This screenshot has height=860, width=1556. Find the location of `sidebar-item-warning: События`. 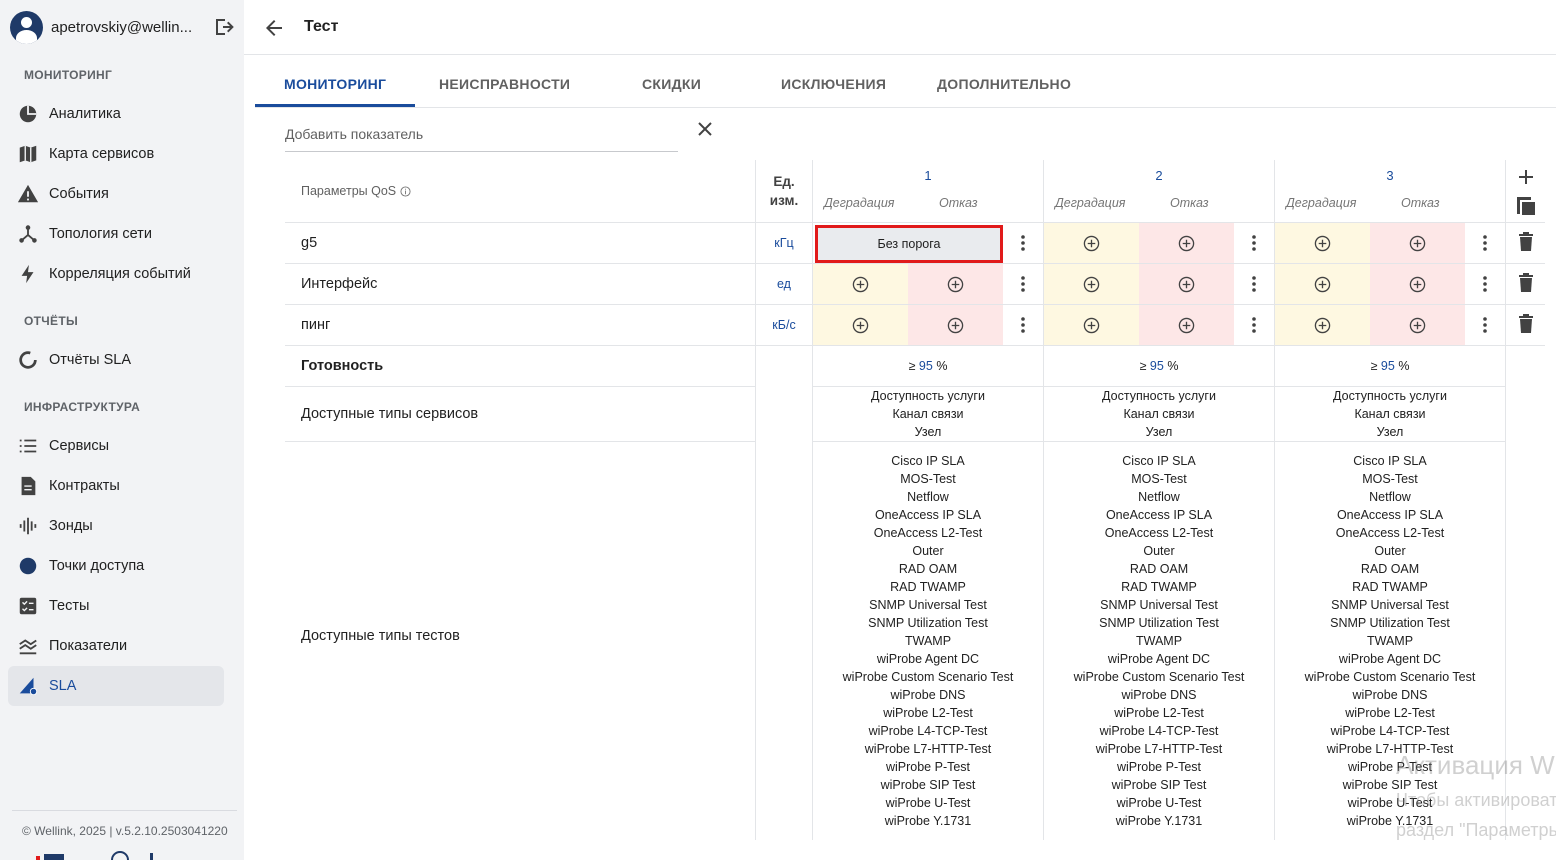

sidebar-item-warning: События is located at coordinates (116, 194).